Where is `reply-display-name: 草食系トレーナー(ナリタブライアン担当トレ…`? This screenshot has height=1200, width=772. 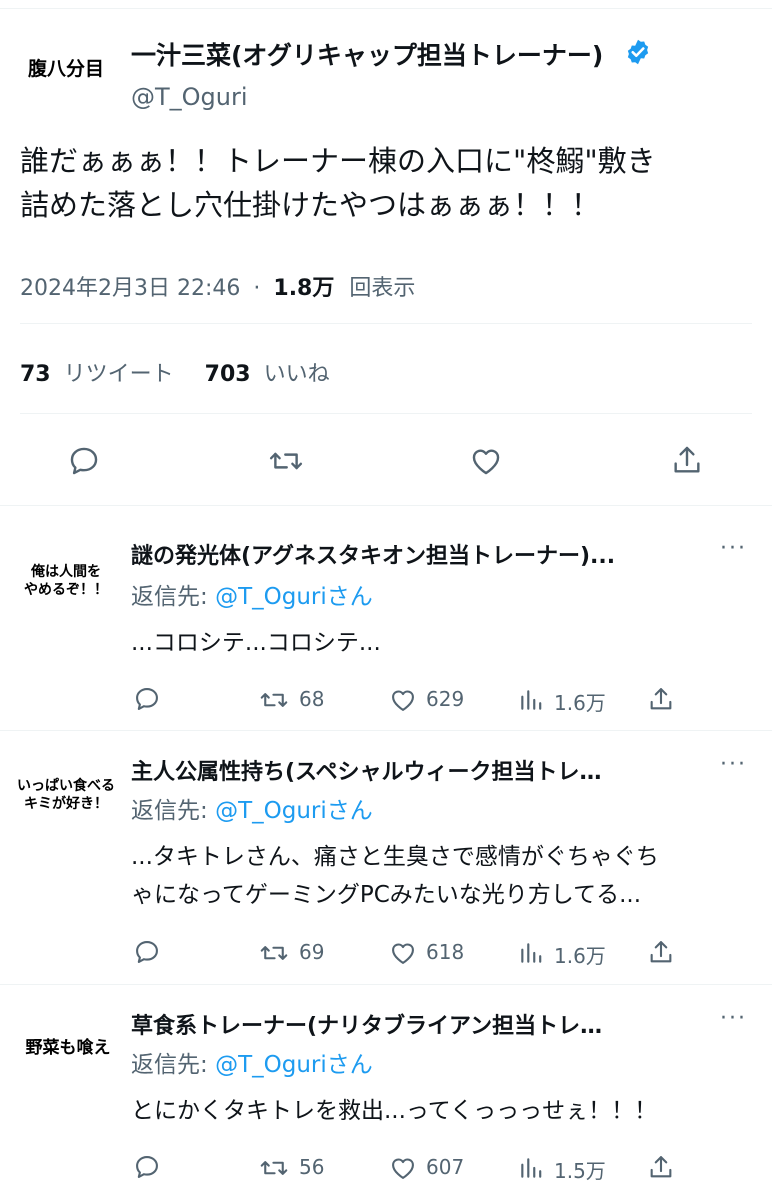 reply-display-name: 草食系トレーナー(ナリタブライアン担当トレ… is located at coordinates (416, 1024).